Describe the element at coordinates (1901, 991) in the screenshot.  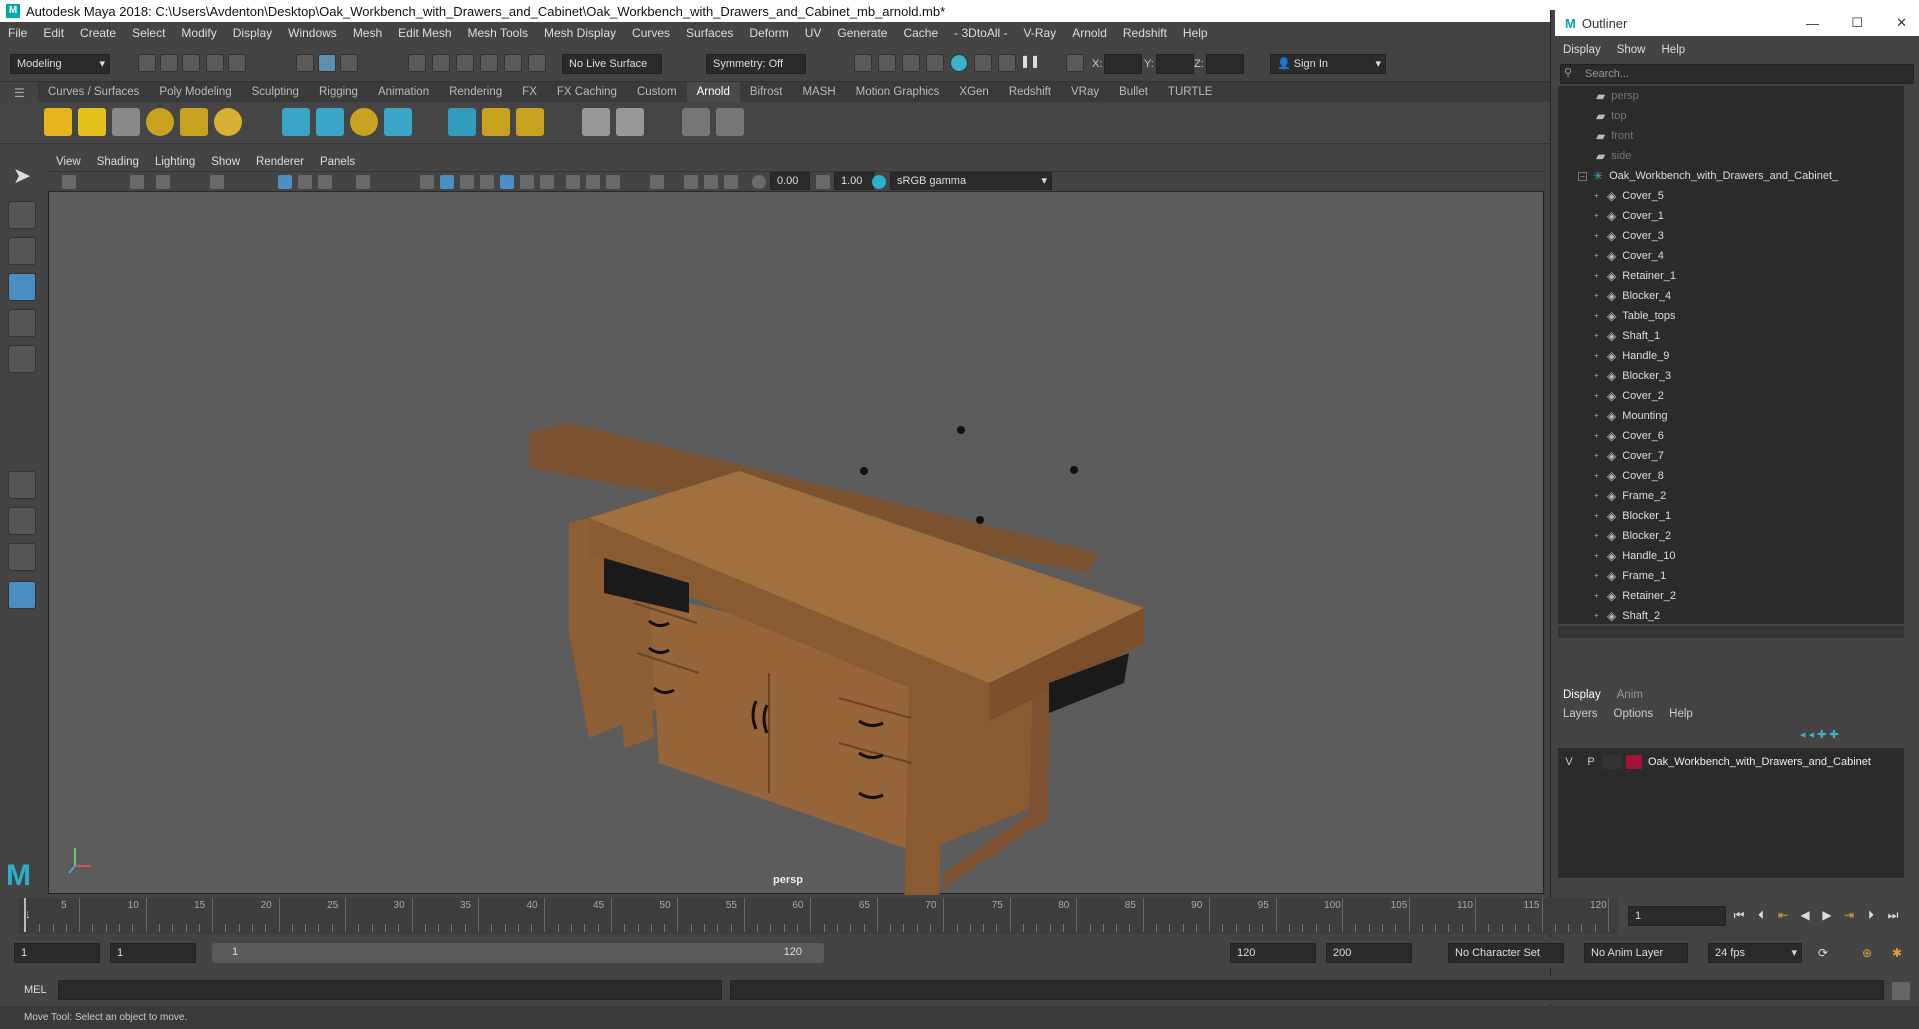
I see `script-editor-icon` at that location.